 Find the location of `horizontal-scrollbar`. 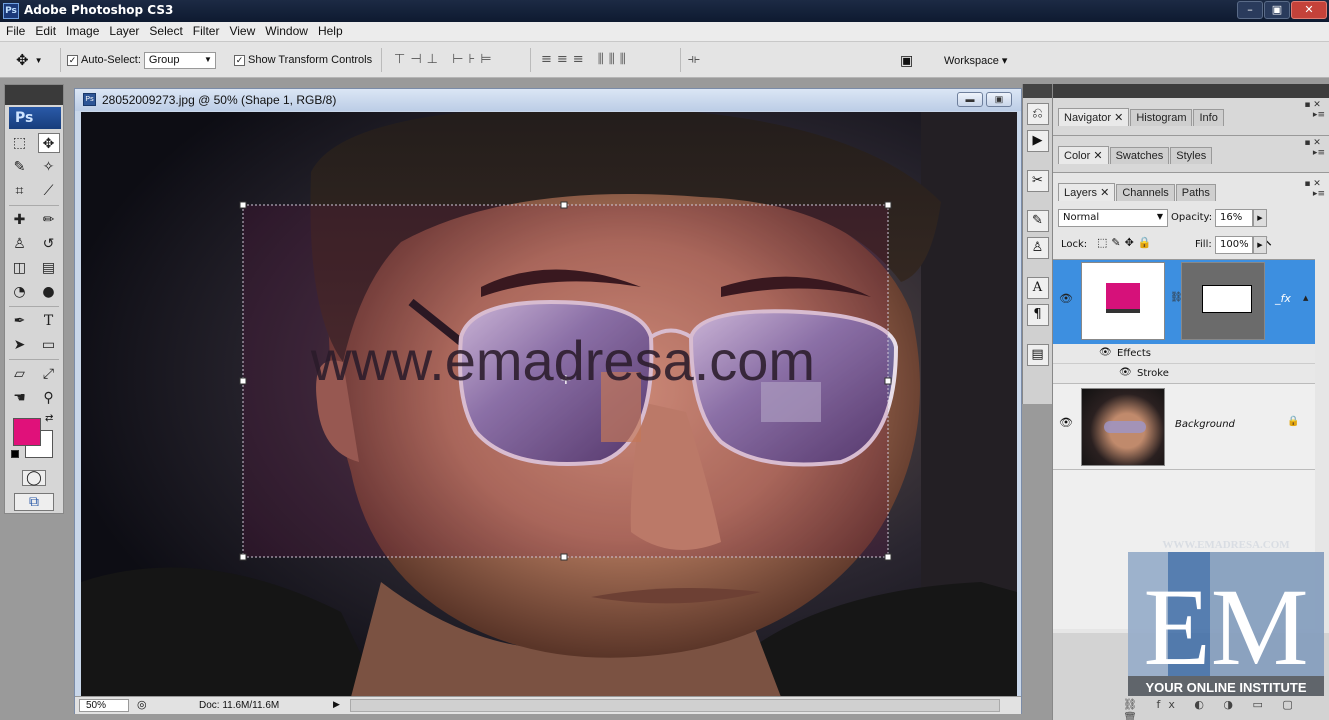

horizontal-scrollbar is located at coordinates (675, 705).